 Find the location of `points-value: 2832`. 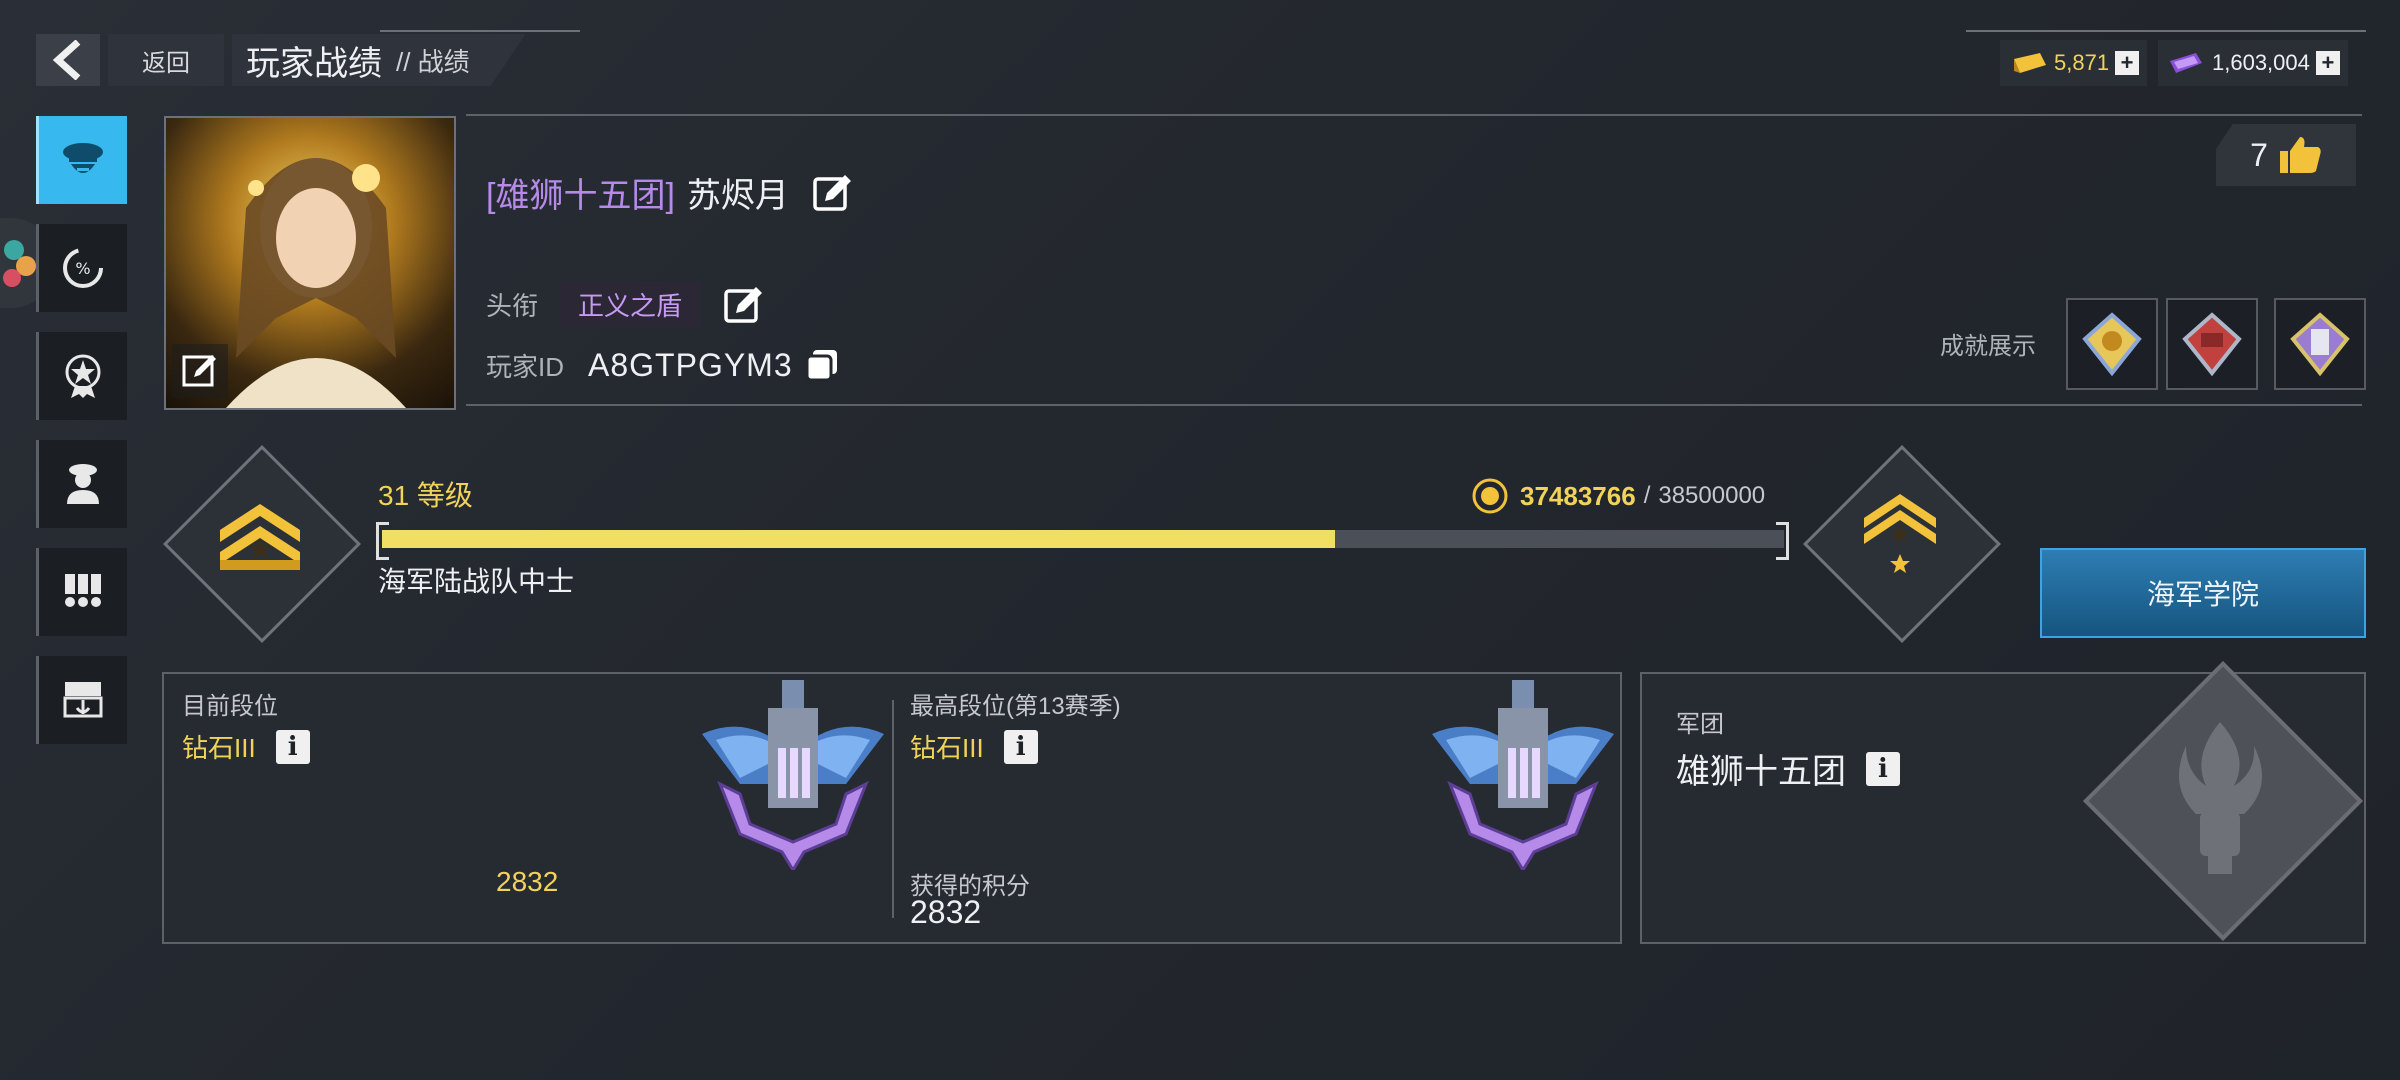

points-value: 2832 is located at coordinates (946, 912).